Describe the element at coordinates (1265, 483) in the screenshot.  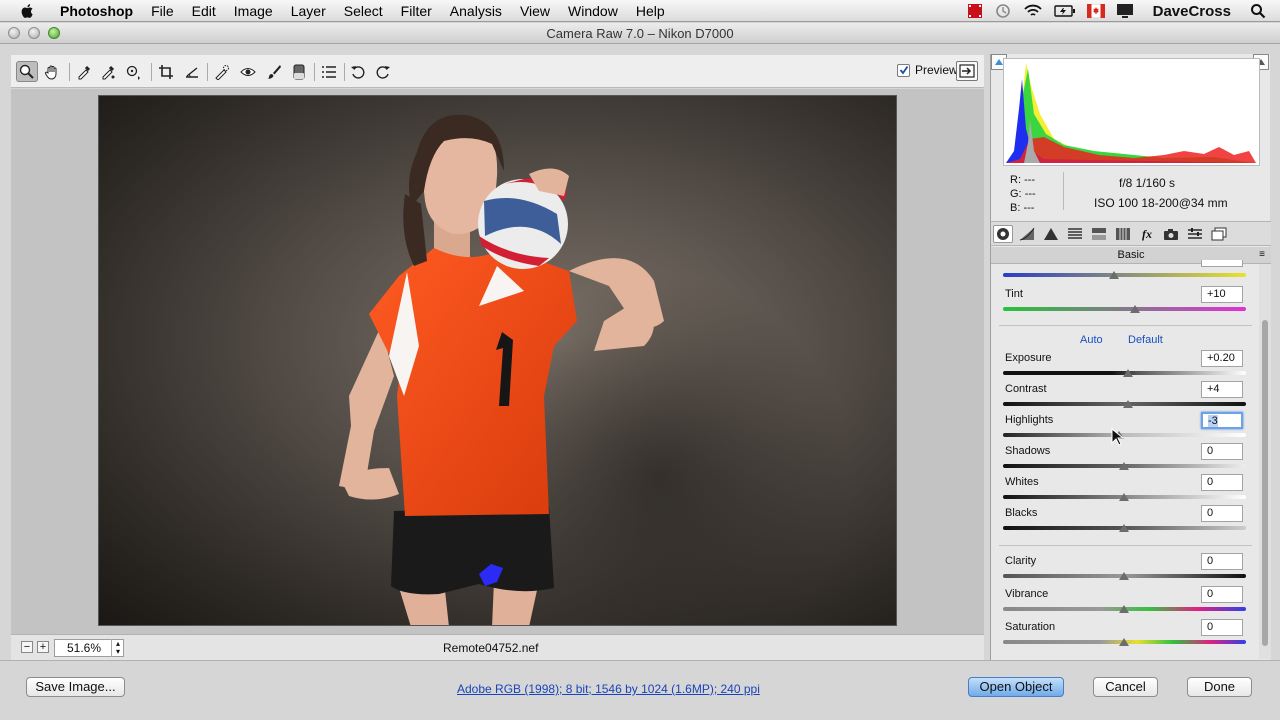
I see `scrollbar-thumb` at that location.